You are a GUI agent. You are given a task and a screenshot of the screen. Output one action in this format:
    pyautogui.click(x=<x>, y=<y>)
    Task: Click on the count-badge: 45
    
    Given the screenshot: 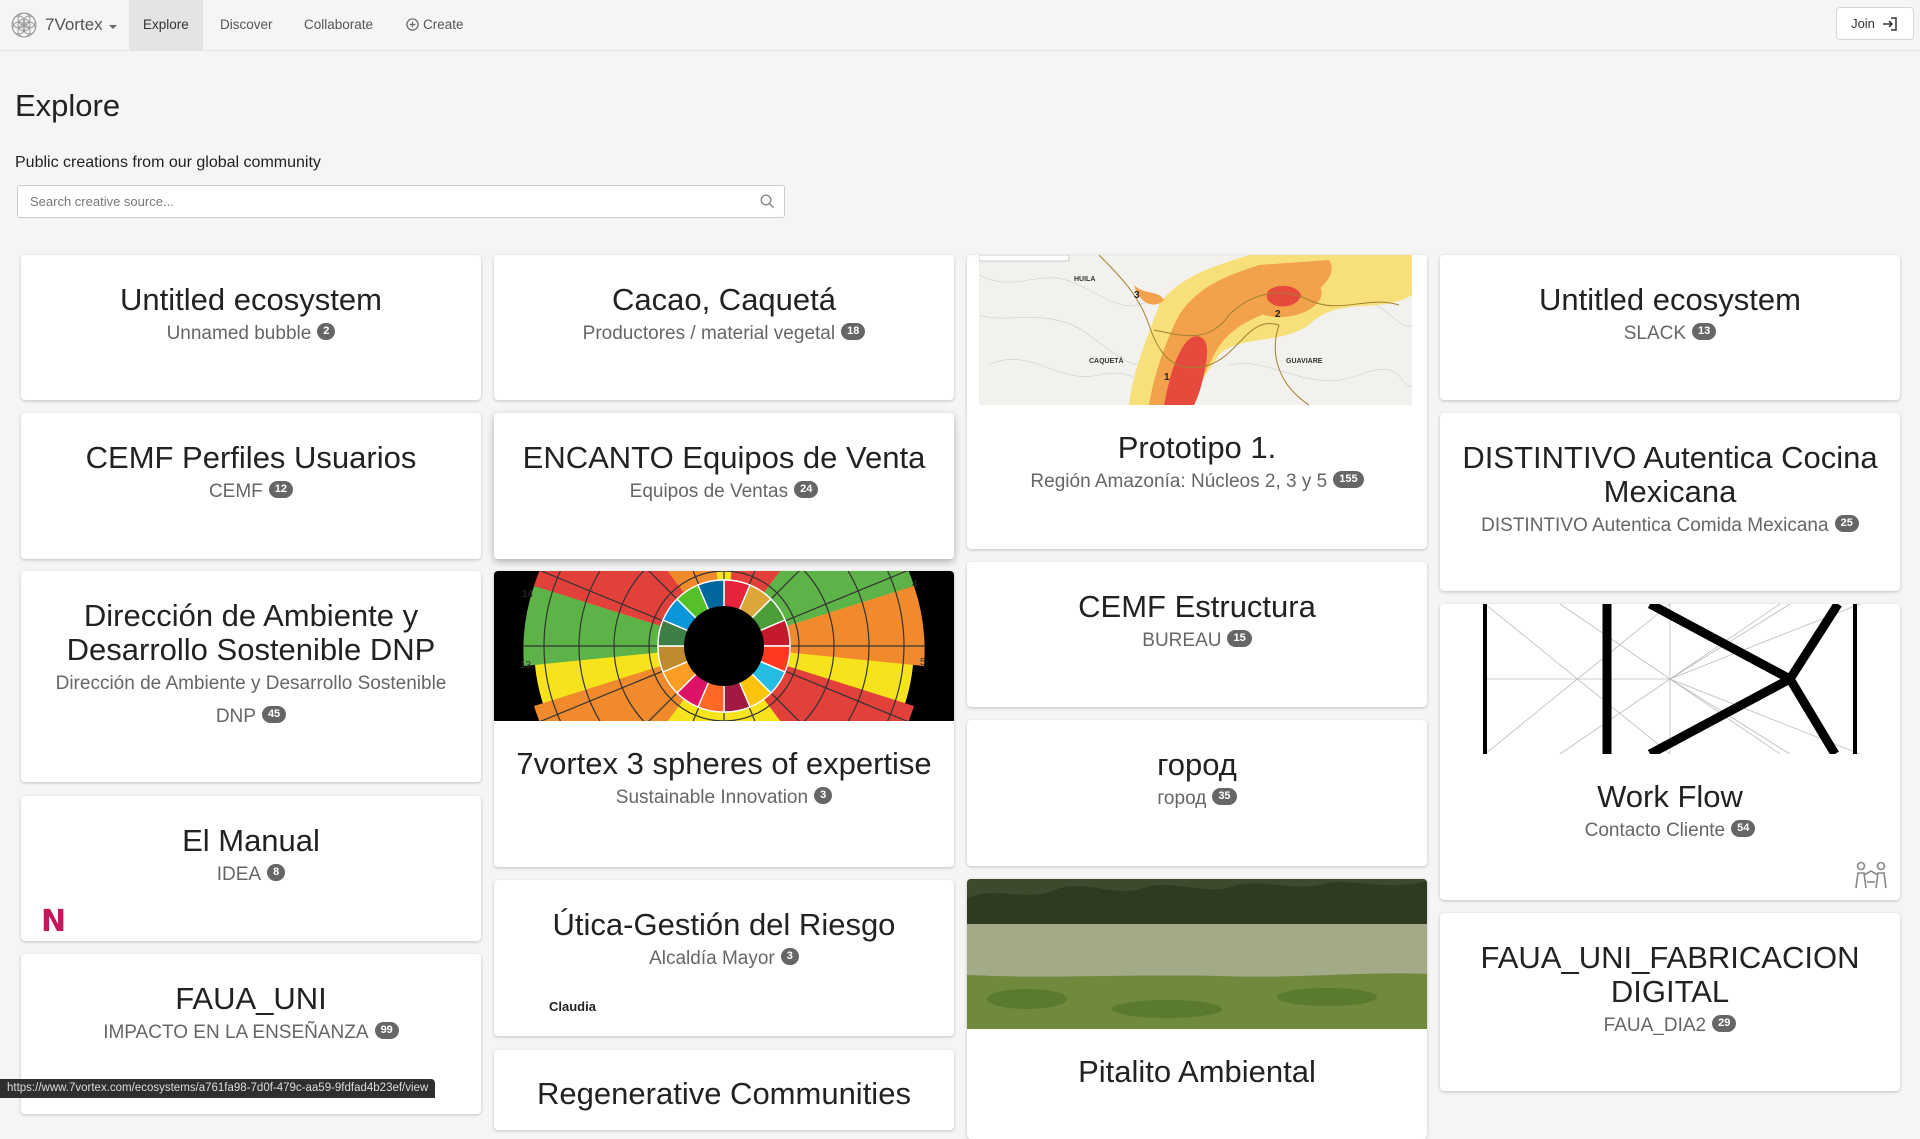 What is the action you would take?
    pyautogui.click(x=274, y=715)
    